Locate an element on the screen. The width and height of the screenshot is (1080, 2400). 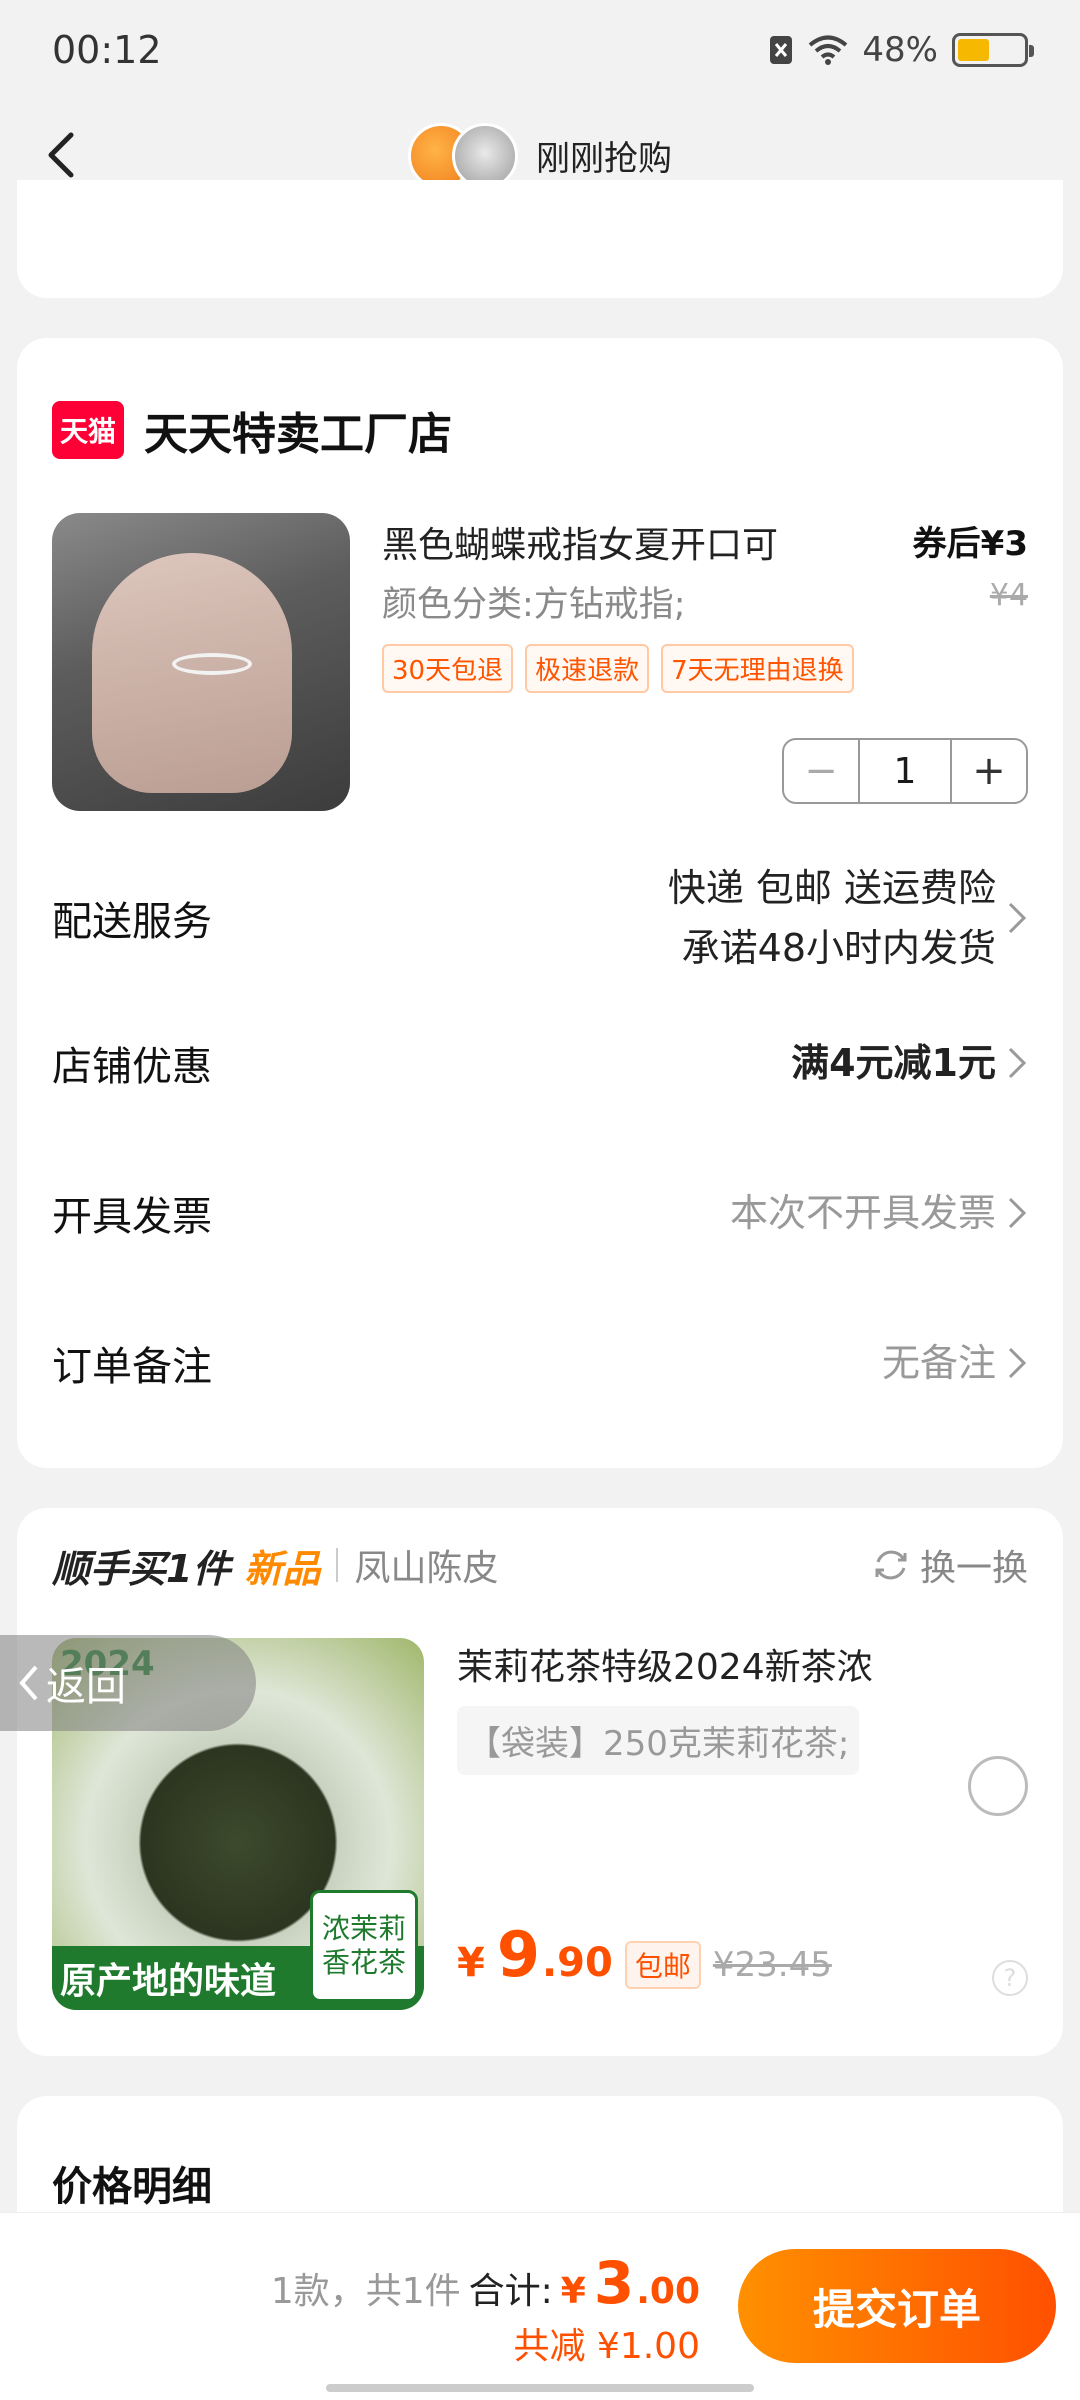
currency-symbol: ¥ is located at coordinates (471, 1963).